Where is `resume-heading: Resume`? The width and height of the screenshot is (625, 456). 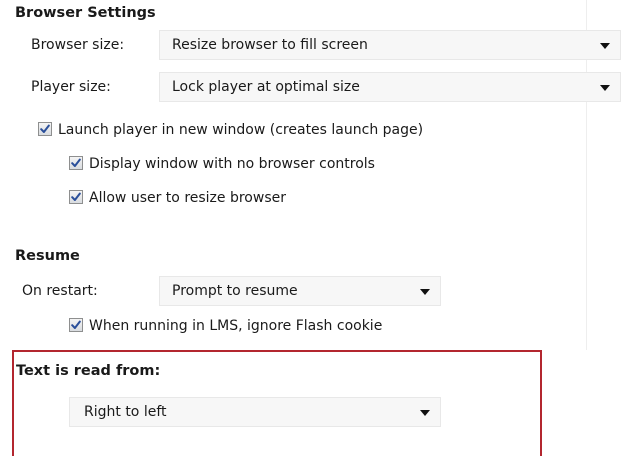 resume-heading: Resume is located at coordinates (47, 256).